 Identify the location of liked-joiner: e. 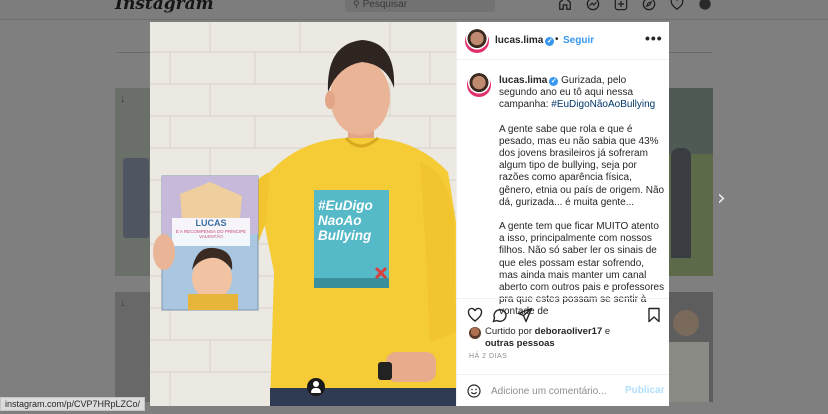
(607, 331).